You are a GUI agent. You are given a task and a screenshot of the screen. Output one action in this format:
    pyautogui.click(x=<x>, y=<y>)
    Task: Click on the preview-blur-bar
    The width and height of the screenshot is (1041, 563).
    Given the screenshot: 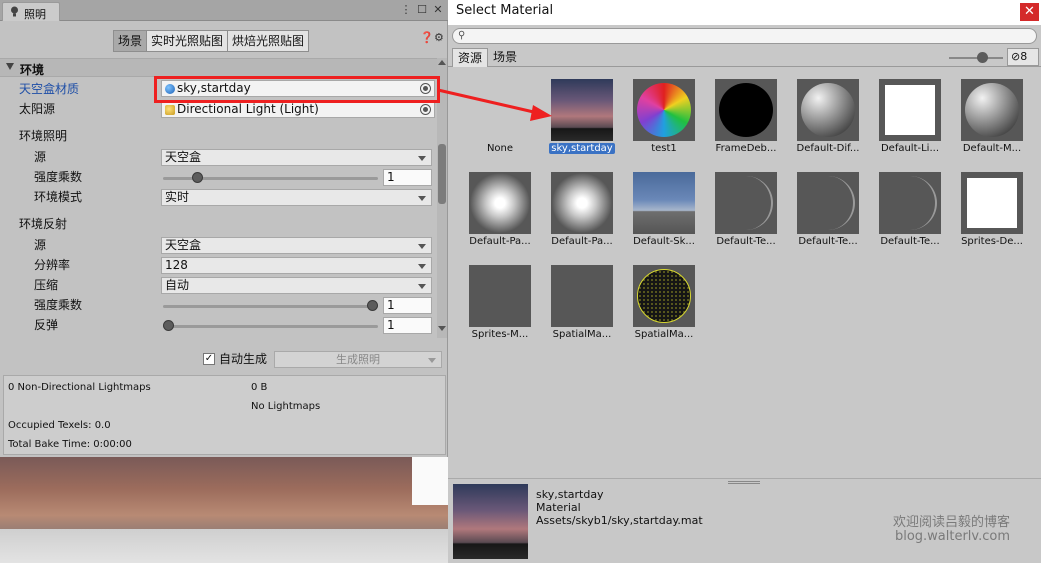 What is the action you would take?
    pyautogui.click(x=224, y=546)
    